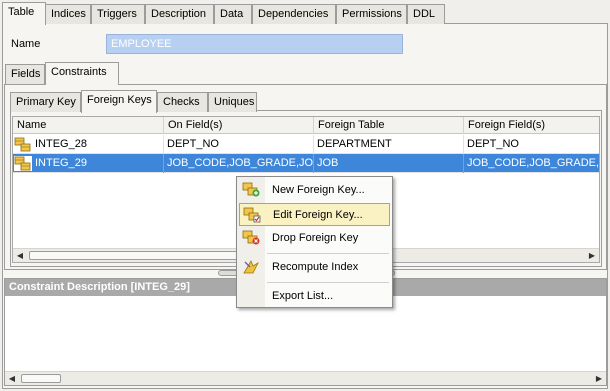 The image size is (610, 391). I want to click on column-header-foreign-fields: Foreign Field(s), so click(531, 125).